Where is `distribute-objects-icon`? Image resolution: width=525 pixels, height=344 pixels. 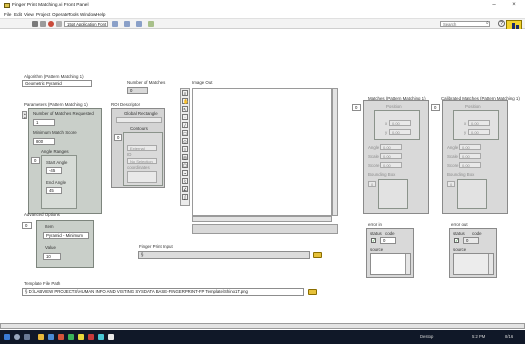 distribute-objects-icon is located at coordinates (127, 24).